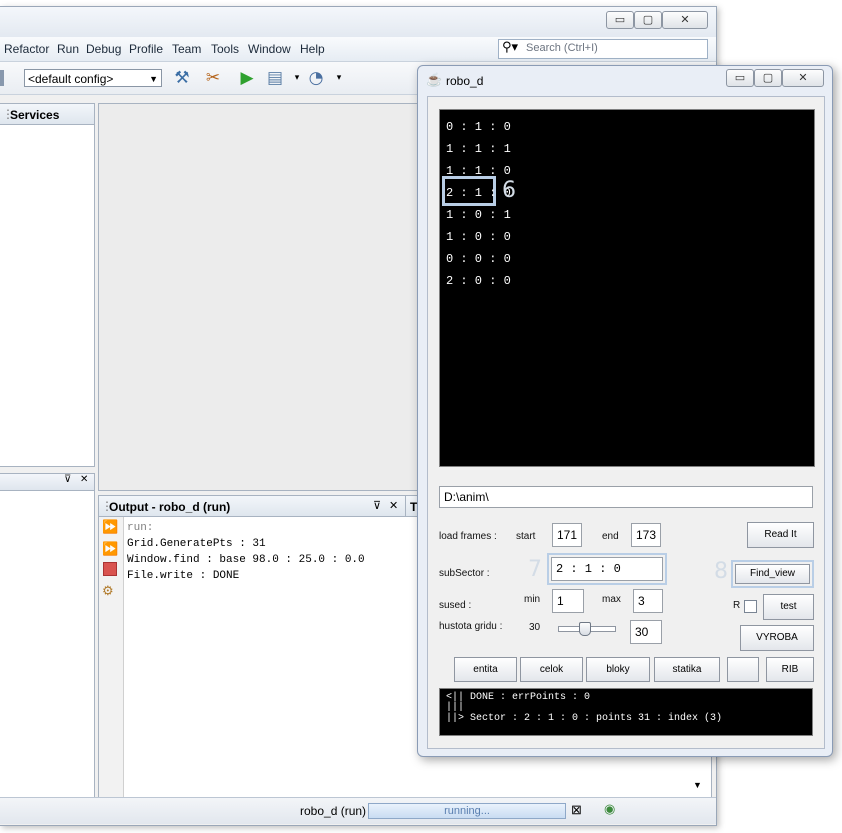  What do you see at coordinates (71, 79) in the screenshot?
I see `config-value: <default config>` at bounding box center [71, 79].